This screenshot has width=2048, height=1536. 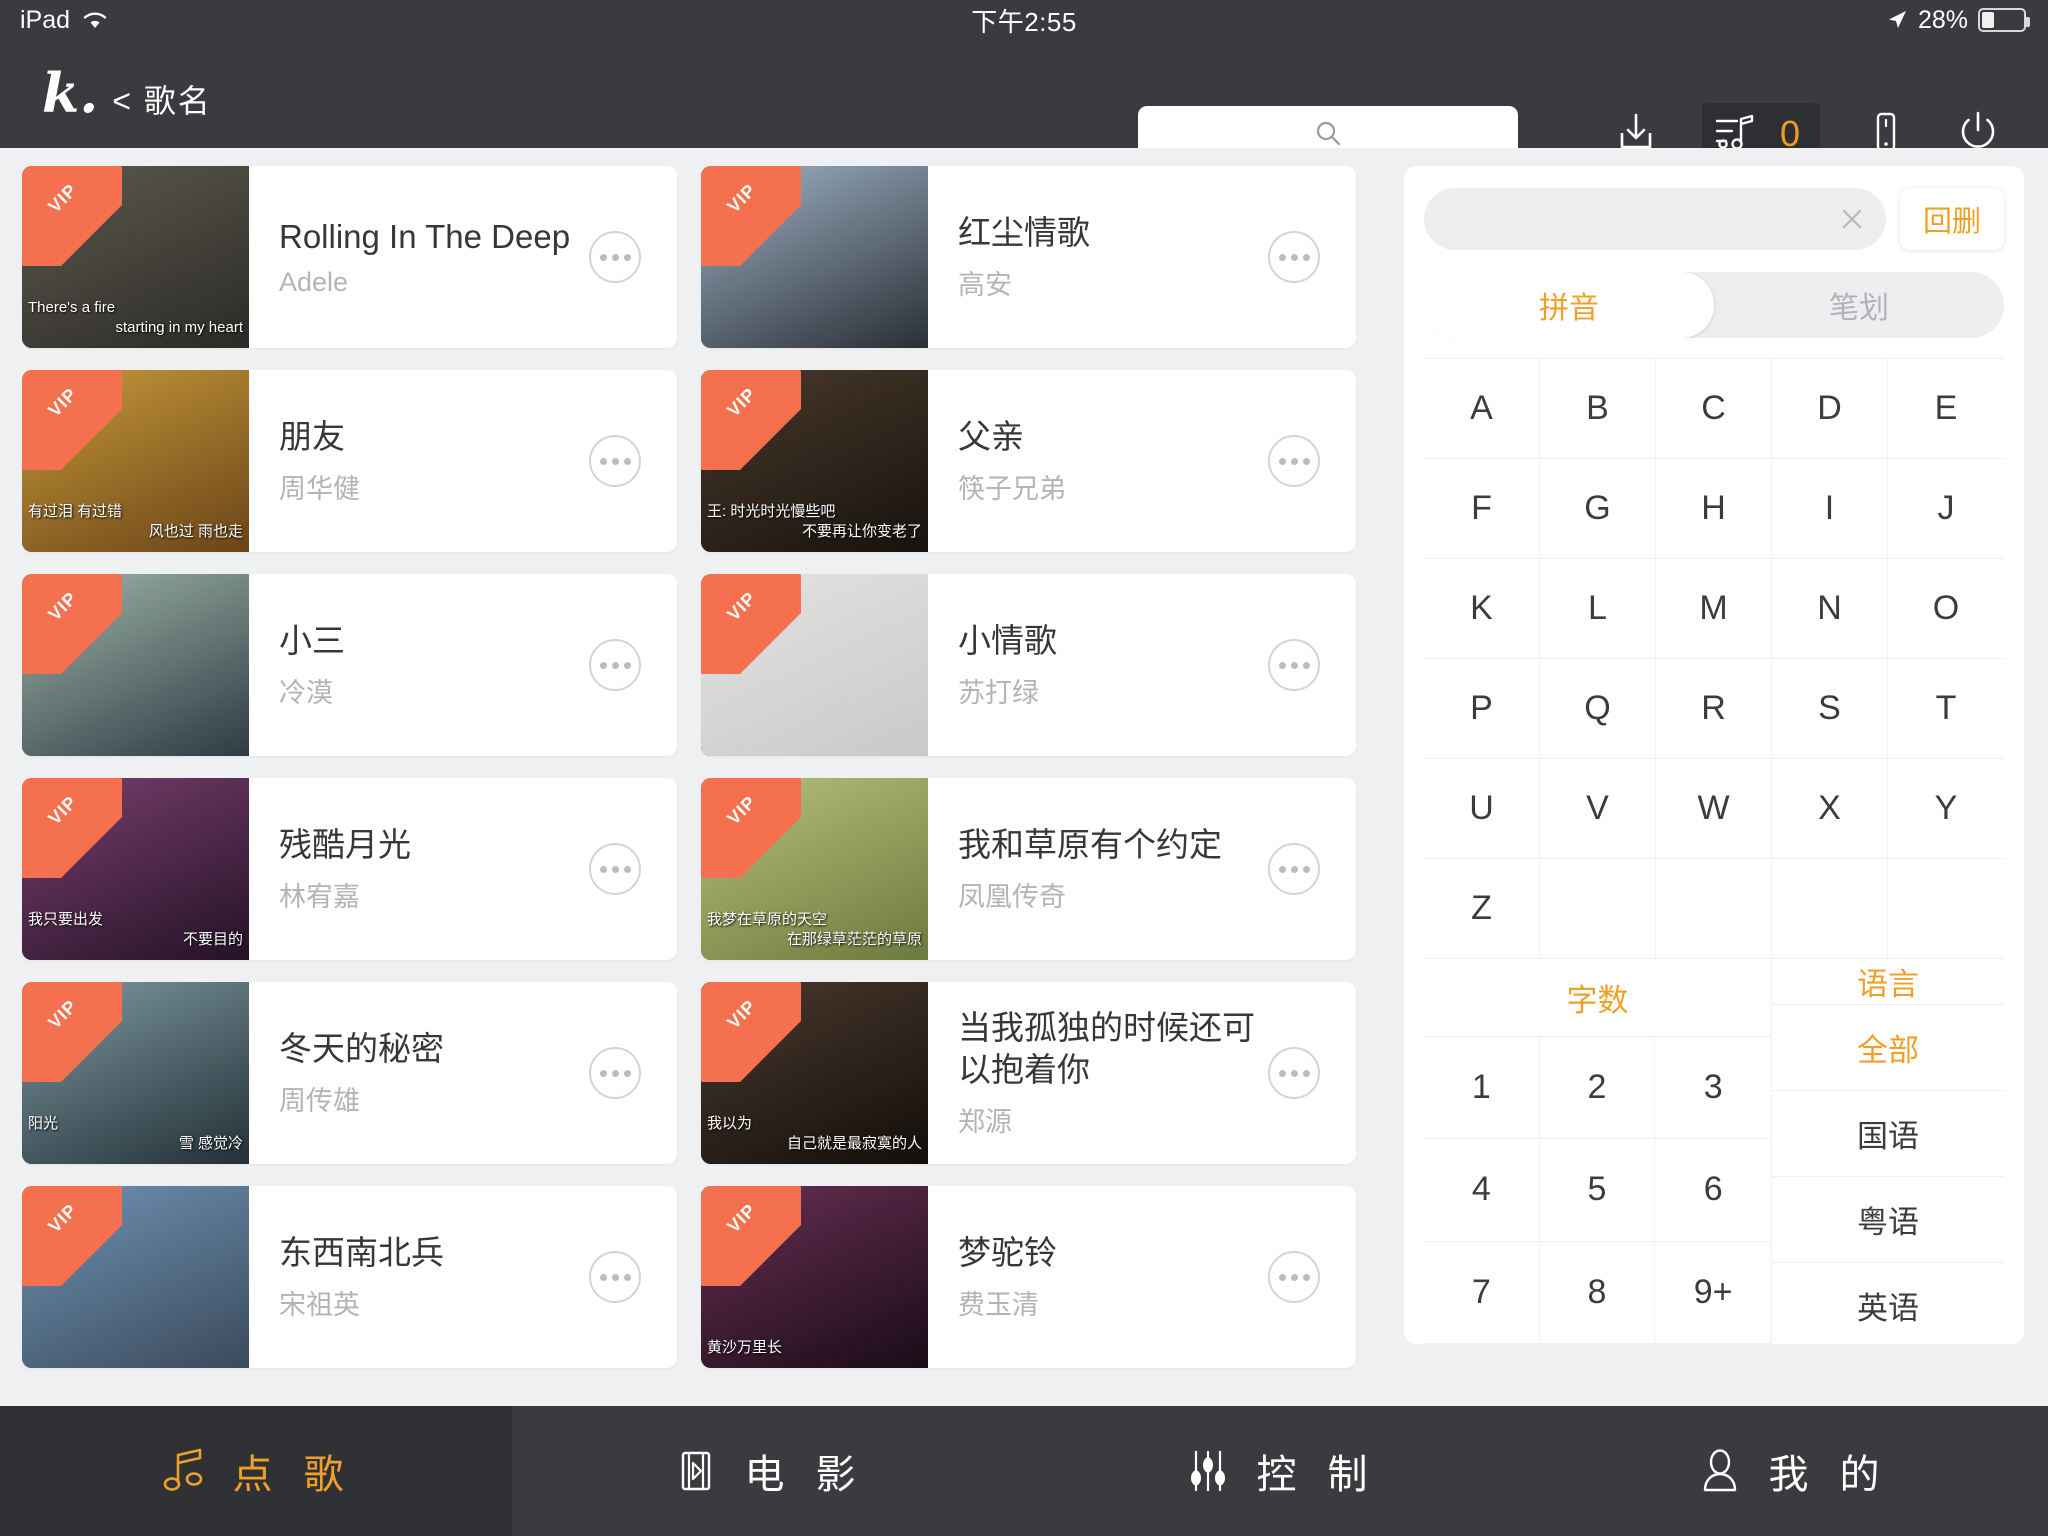 I want to click on language-option: 粤语, so click(x=1888, y=1220).